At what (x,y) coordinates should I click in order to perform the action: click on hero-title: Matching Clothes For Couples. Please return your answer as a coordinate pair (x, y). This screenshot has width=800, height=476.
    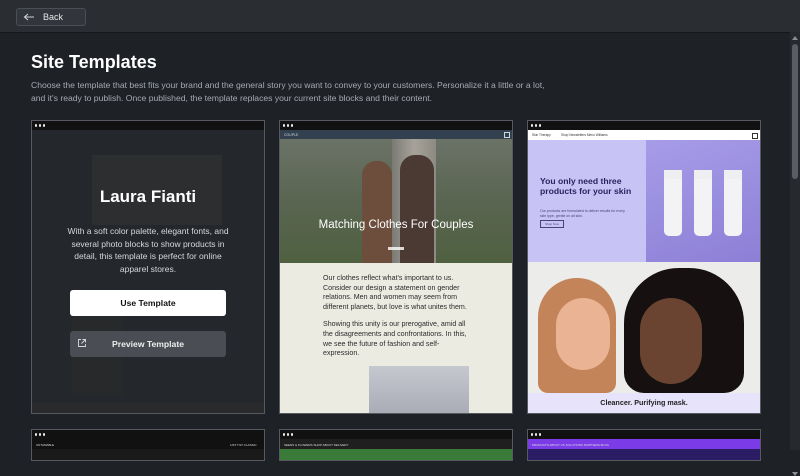
    Looking at the image, I should click on (396, 225).